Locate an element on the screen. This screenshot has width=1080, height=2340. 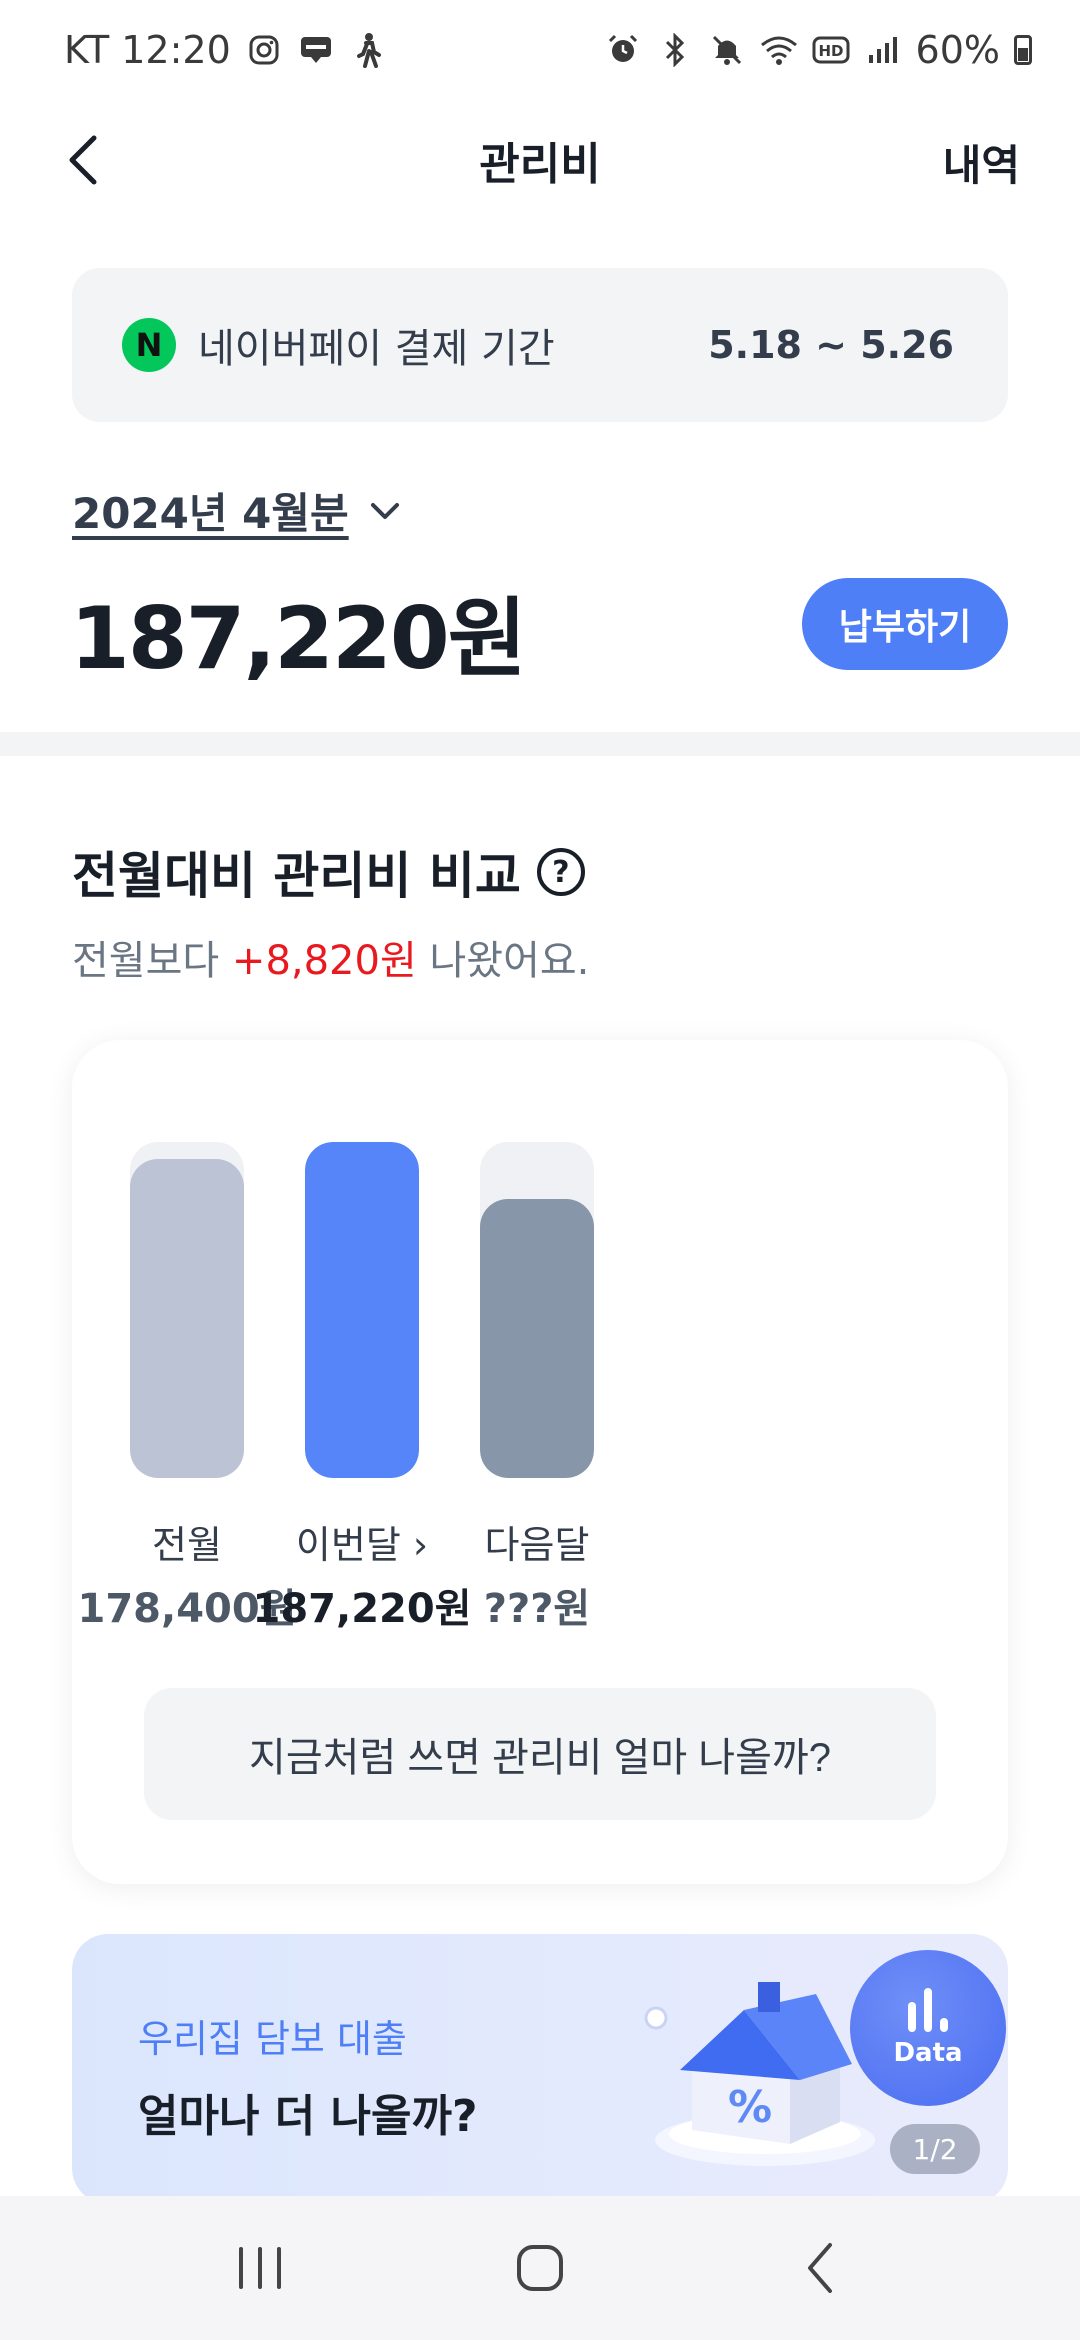
naverpay-period-banner: N 네이버페이 결제 기간 5.18 ~ 5.26 is located at coordinates (540, 345).